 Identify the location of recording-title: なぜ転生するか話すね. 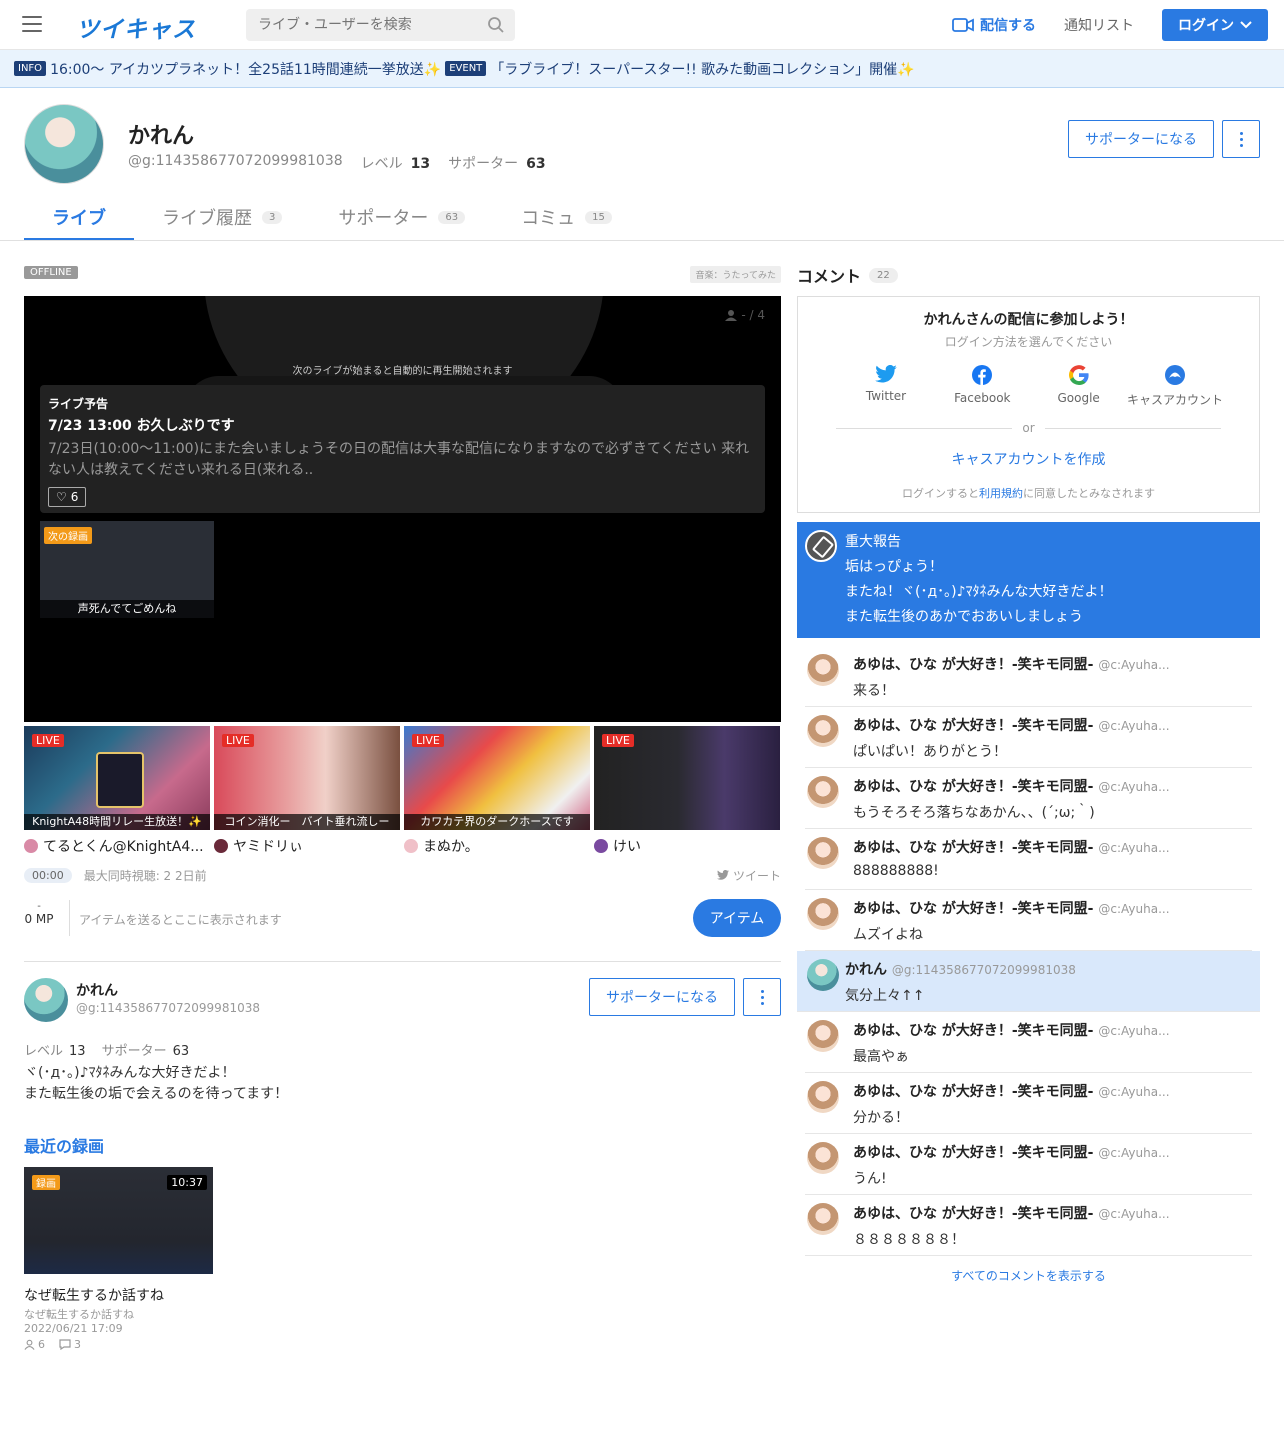
(94, 1295).